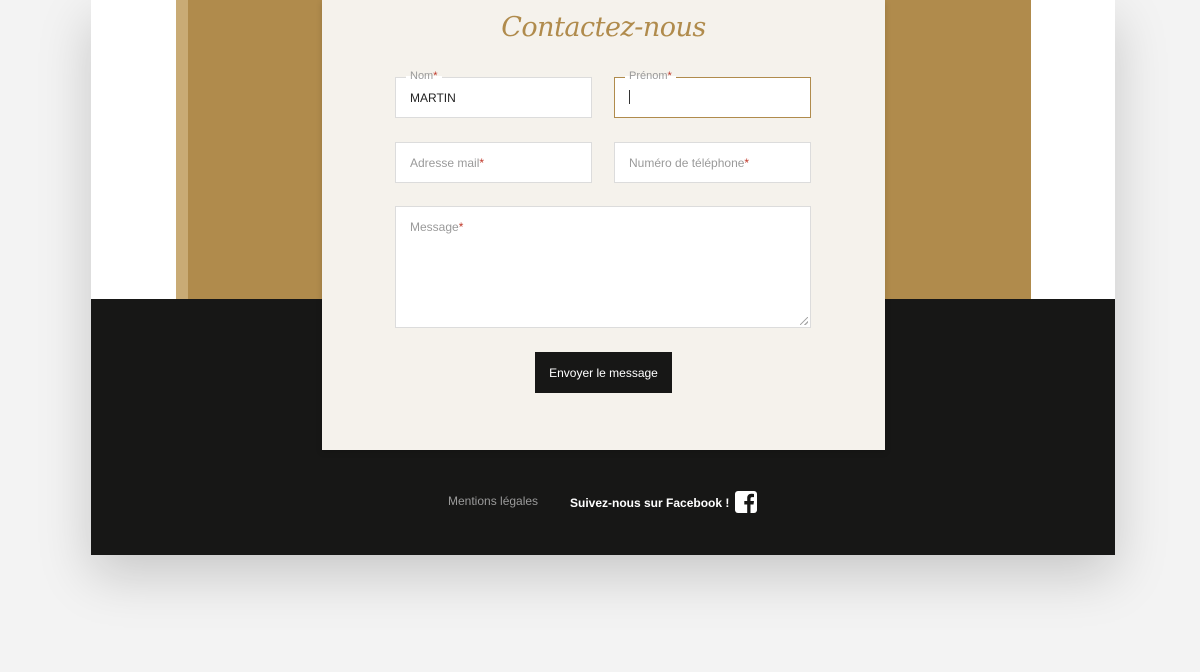 This screenshot has height=672, width=1200. What do you see at coordinates (603, 267) in the screenshot?
I see `message-textarea: Message*` at bounding box center [603, 267].